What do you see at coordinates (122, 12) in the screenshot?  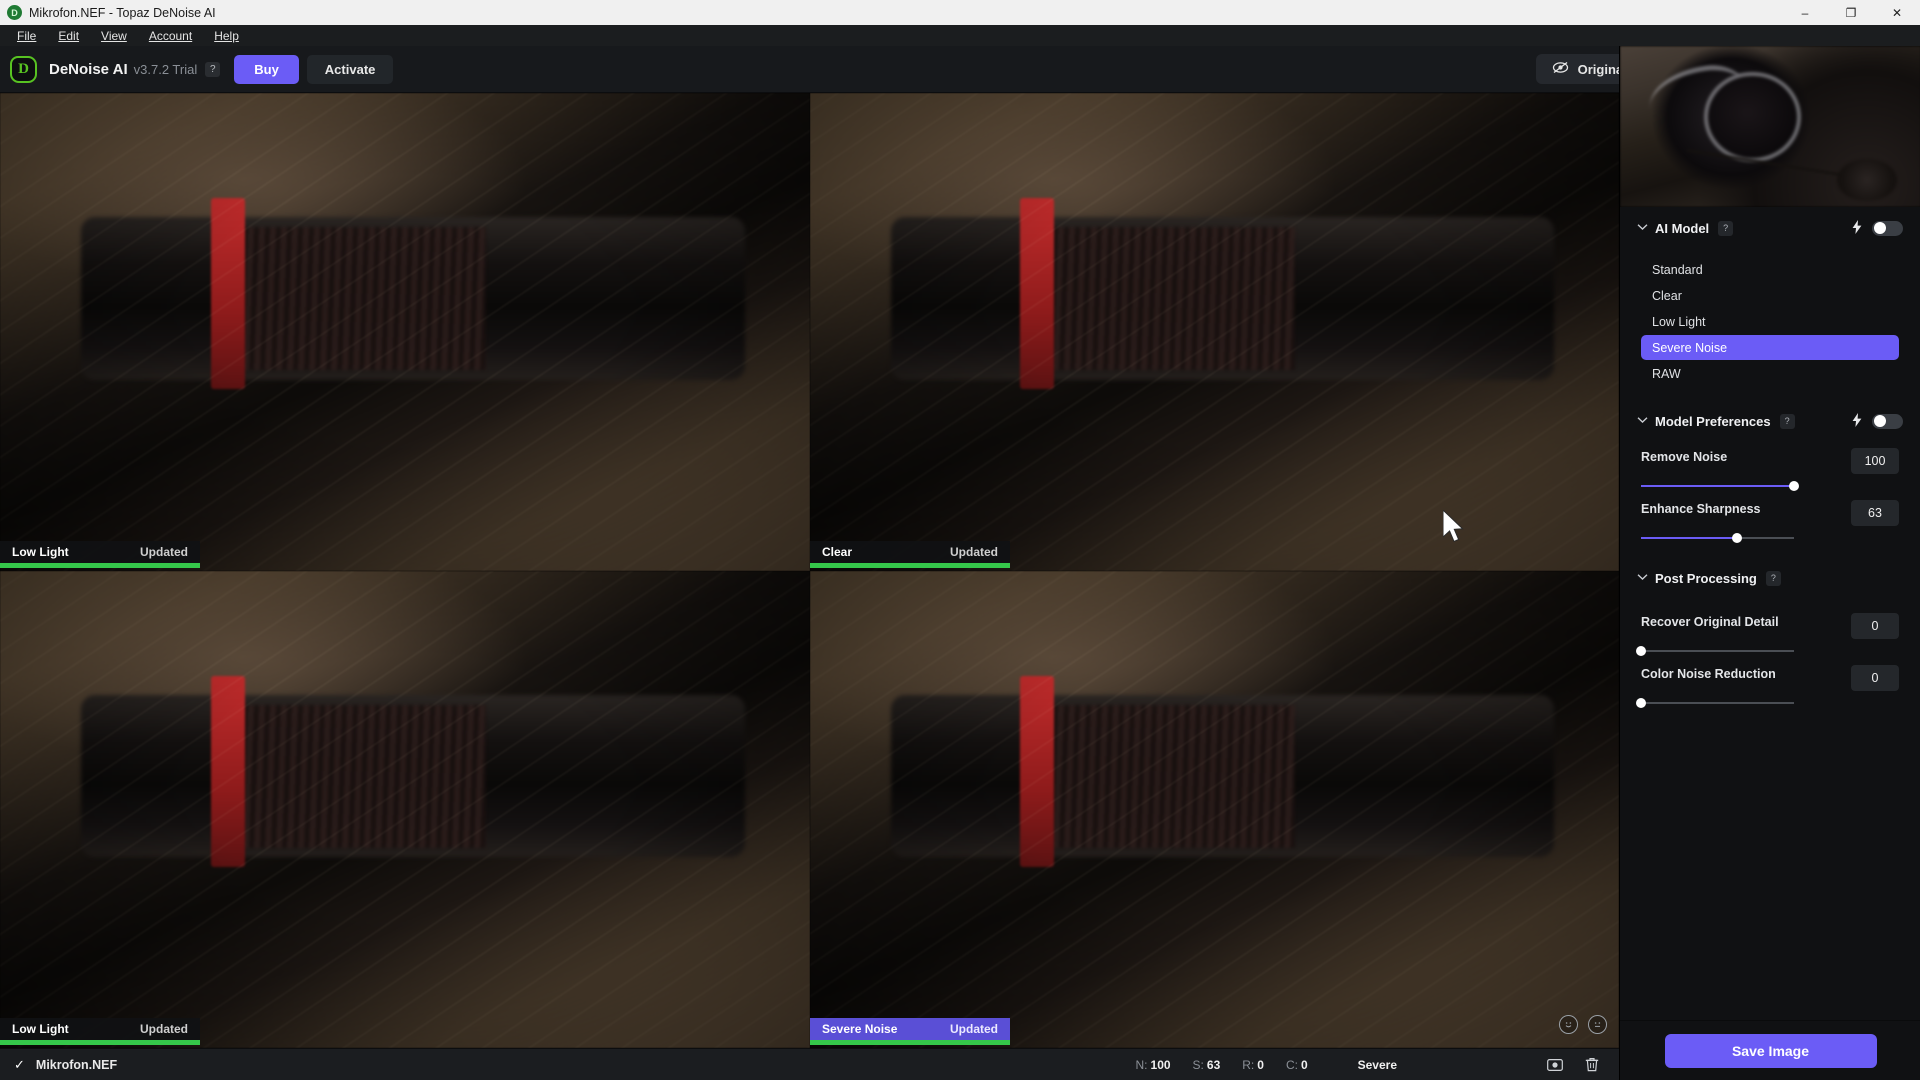 I see `window-title: Mikrofon.NEF - Topaz DeNoise AI` at bounding box center [122, 12].